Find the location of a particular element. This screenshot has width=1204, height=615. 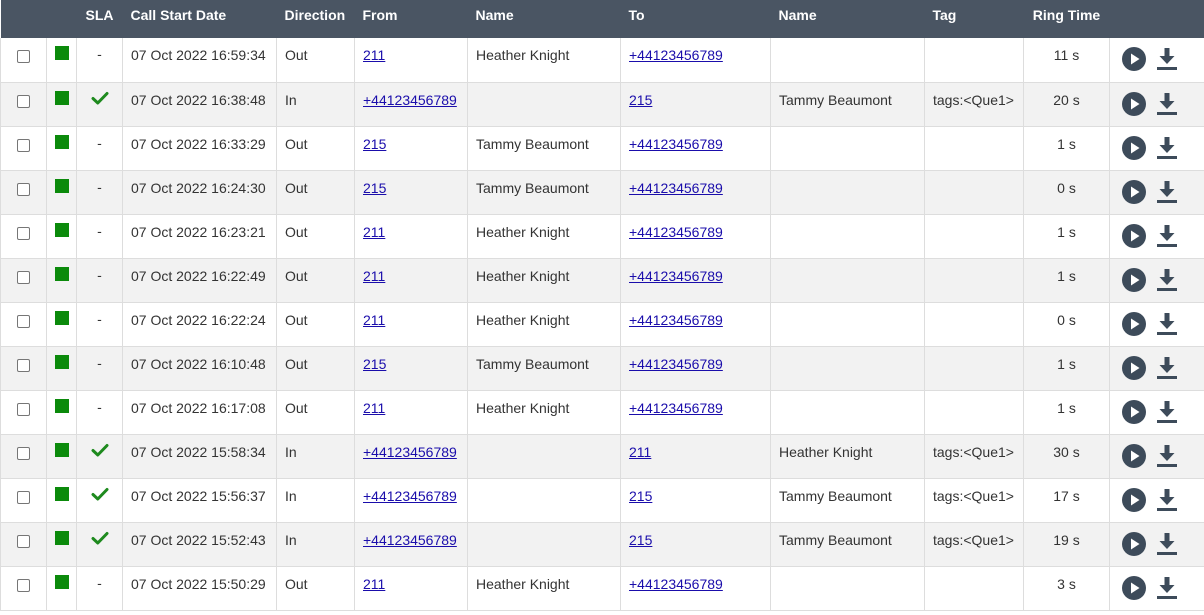

ring-time: 20 s is located at coordinates (1066, 104).